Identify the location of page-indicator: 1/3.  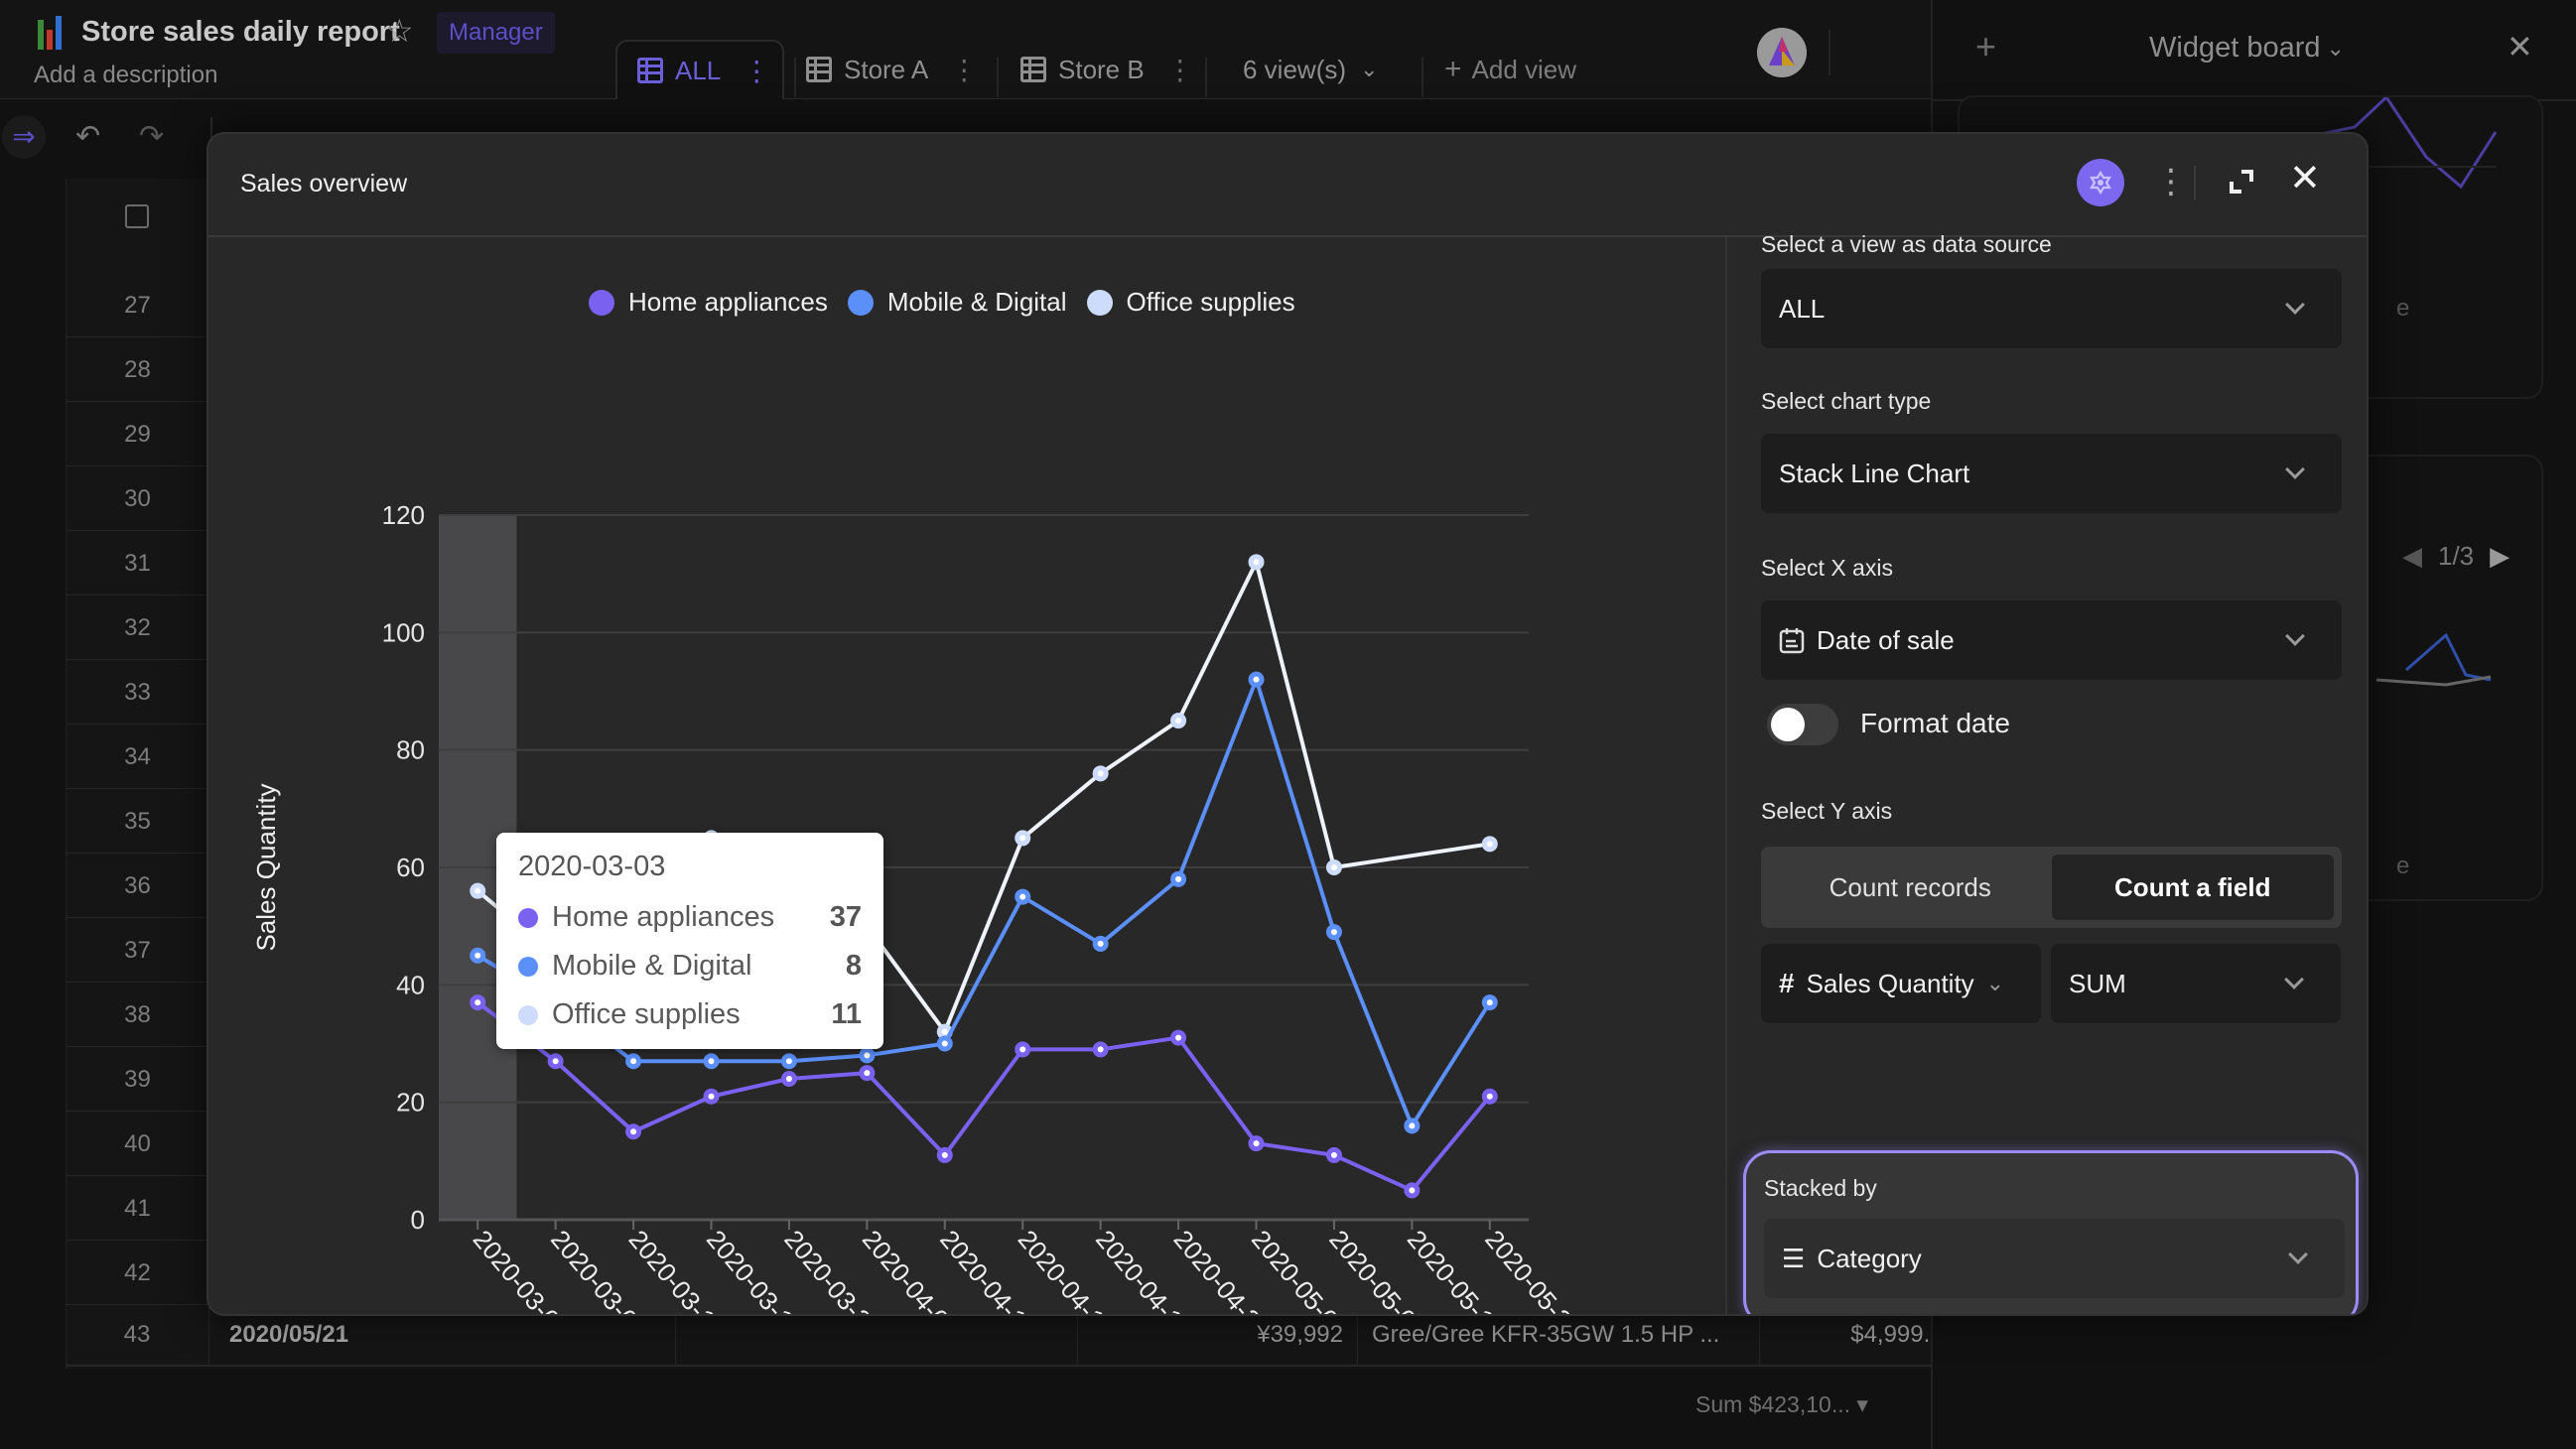
(2456, 556).